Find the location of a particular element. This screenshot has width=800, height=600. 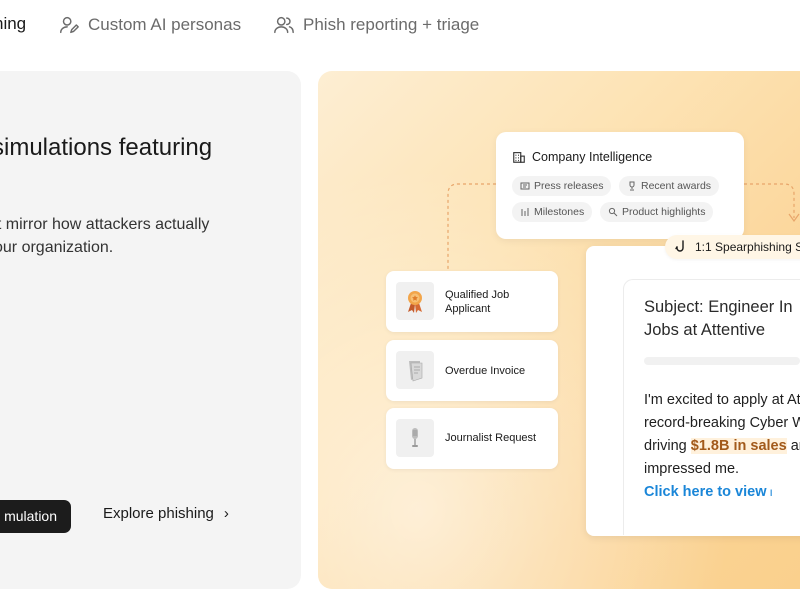

microphone-icon is located at coordinates (415, 437).